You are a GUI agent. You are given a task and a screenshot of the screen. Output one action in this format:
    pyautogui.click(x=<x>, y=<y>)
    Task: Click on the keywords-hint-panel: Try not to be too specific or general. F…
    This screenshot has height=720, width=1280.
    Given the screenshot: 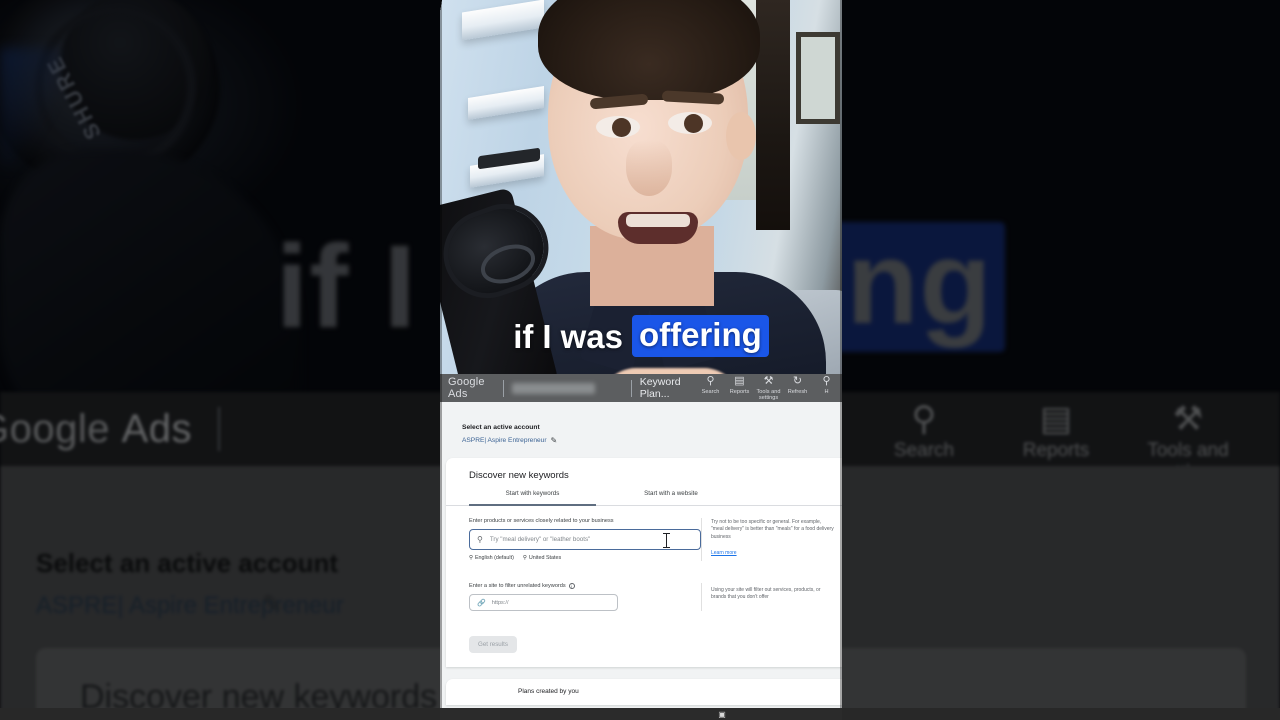 What is the action you would take?
    pyautogui.click(x=771, y=539)
    